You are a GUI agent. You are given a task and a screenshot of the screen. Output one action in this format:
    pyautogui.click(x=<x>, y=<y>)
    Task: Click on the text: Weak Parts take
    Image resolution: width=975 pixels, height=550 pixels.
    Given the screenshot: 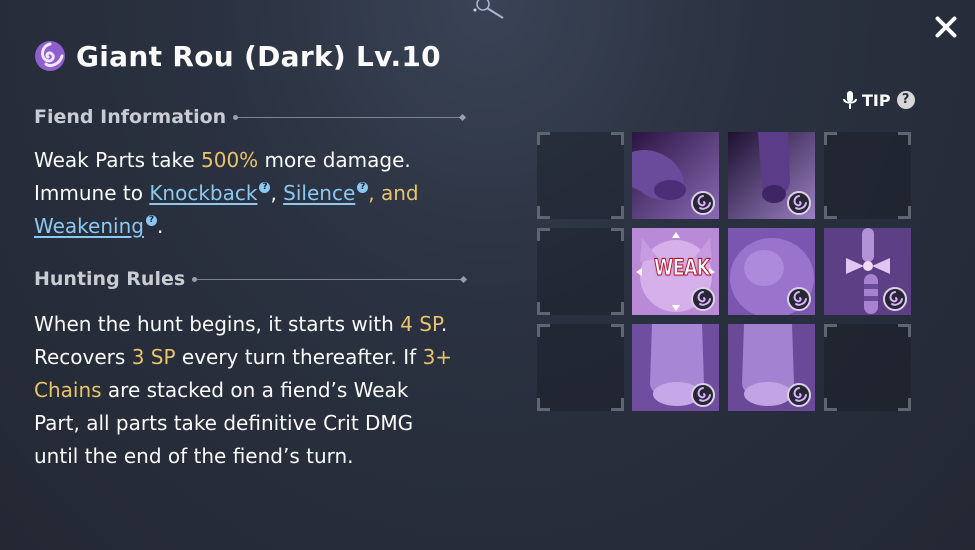 What is the action you would take?
    pyautogui.click(x=117, y=160)
    